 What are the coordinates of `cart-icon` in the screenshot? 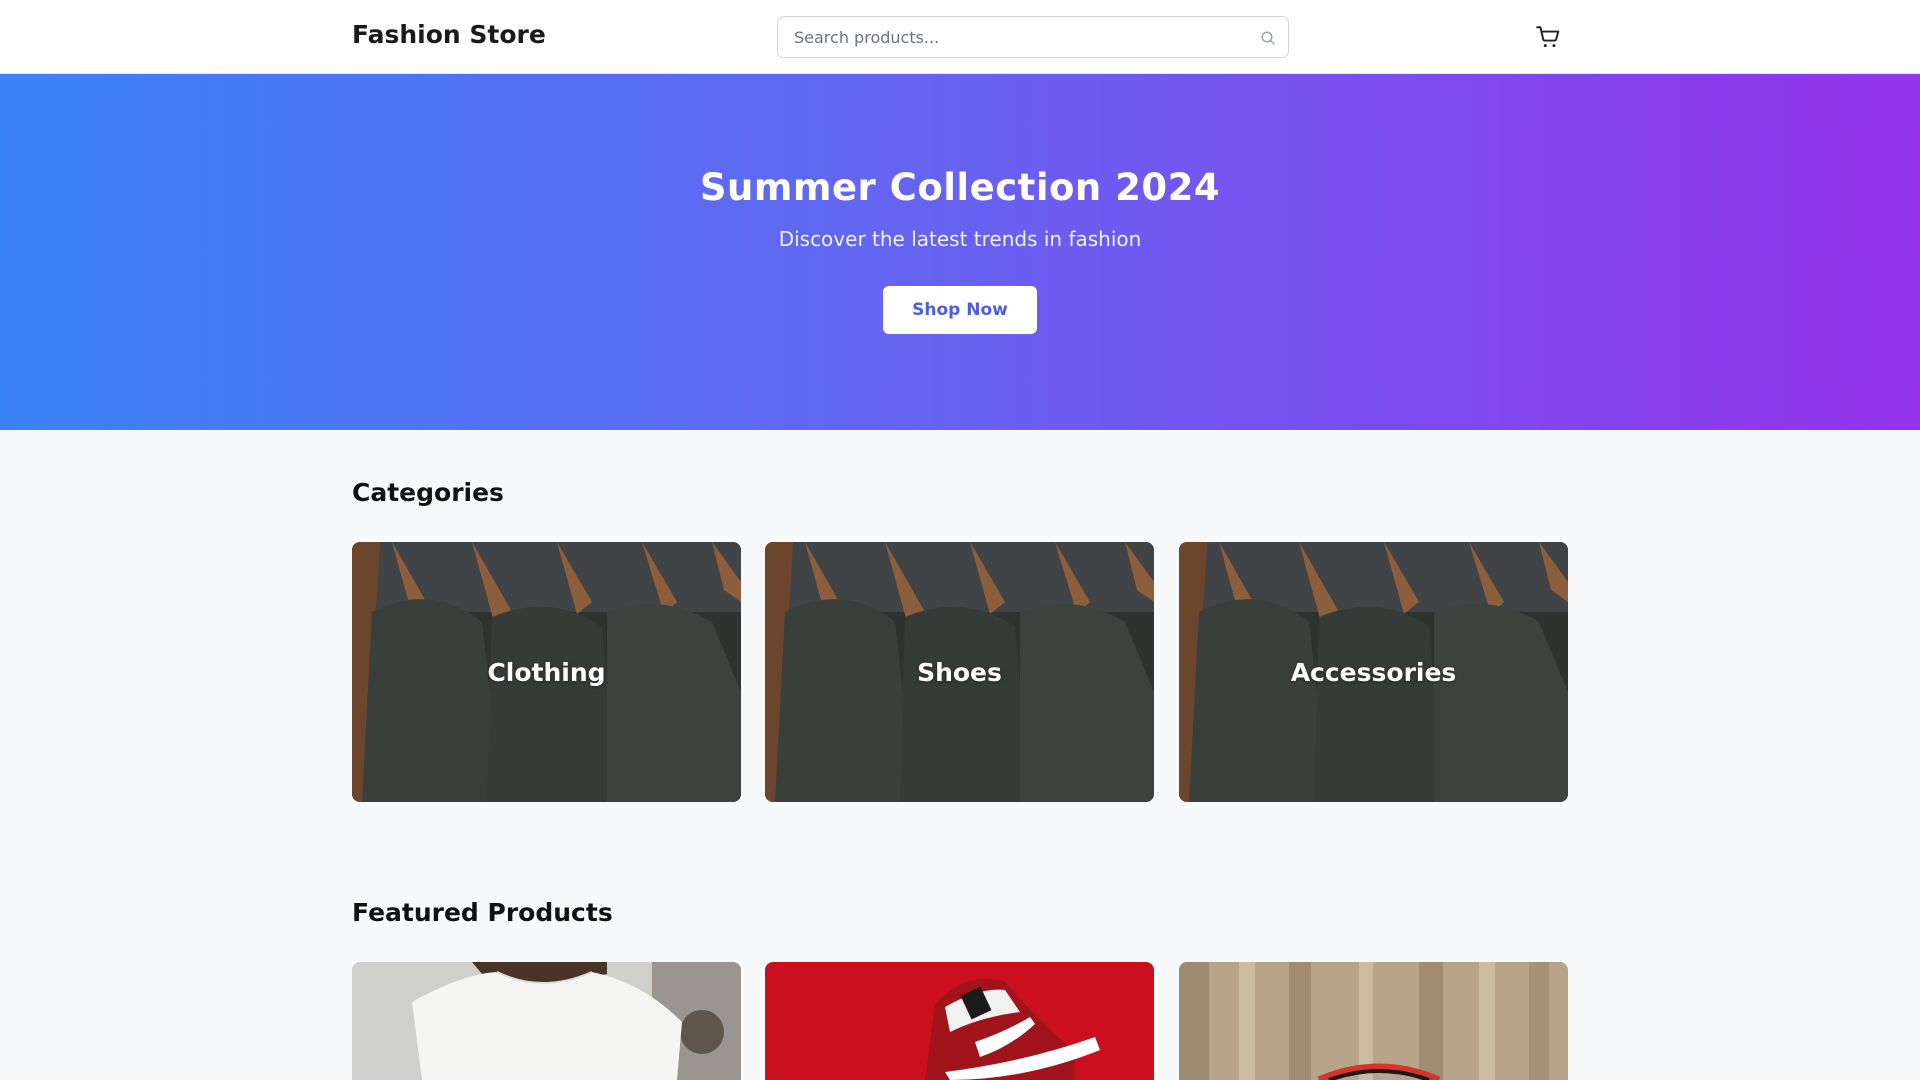 It's located at (1548, 37).